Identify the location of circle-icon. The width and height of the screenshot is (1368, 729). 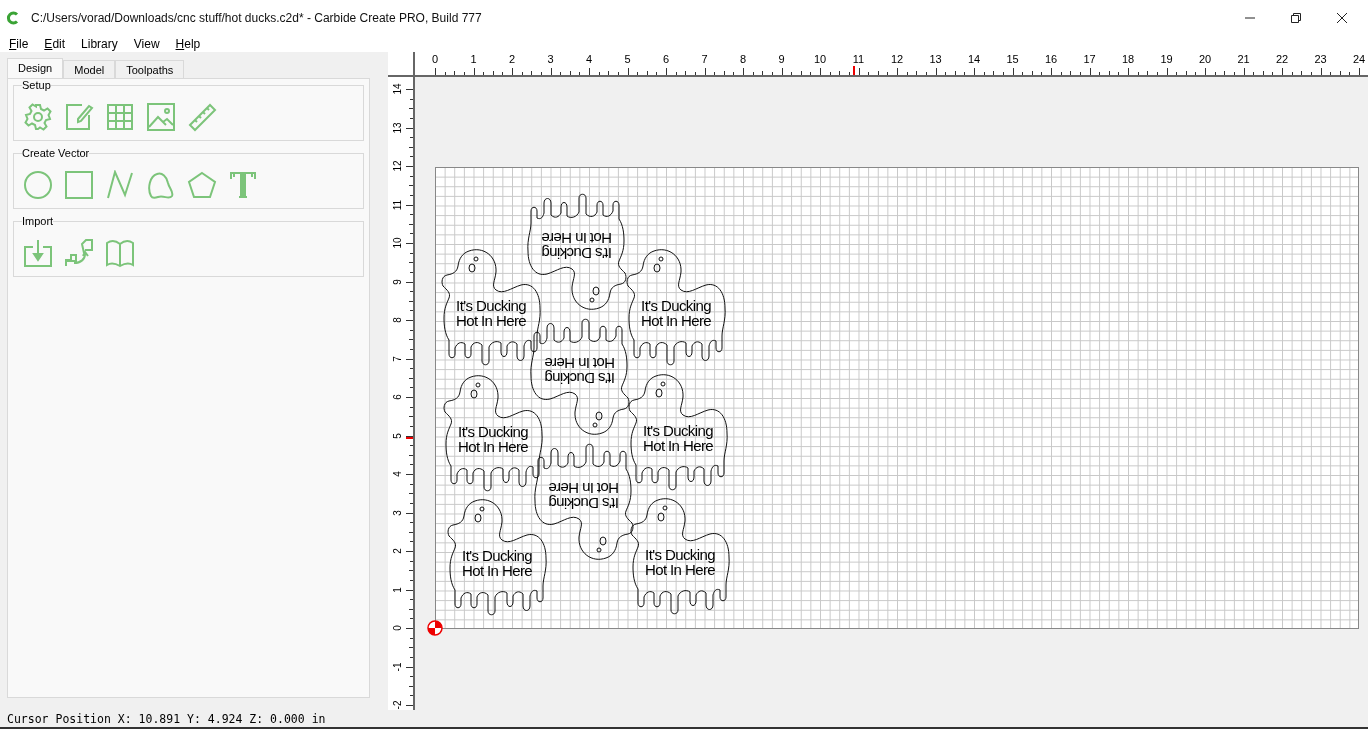
(38, 185).